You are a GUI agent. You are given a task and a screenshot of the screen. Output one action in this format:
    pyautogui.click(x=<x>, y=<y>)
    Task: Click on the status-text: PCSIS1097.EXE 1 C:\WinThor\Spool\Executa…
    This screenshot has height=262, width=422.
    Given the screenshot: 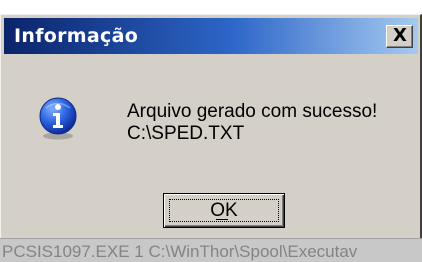 What is the action you would take?
    pyautogui.click(x=180, y=251)
    